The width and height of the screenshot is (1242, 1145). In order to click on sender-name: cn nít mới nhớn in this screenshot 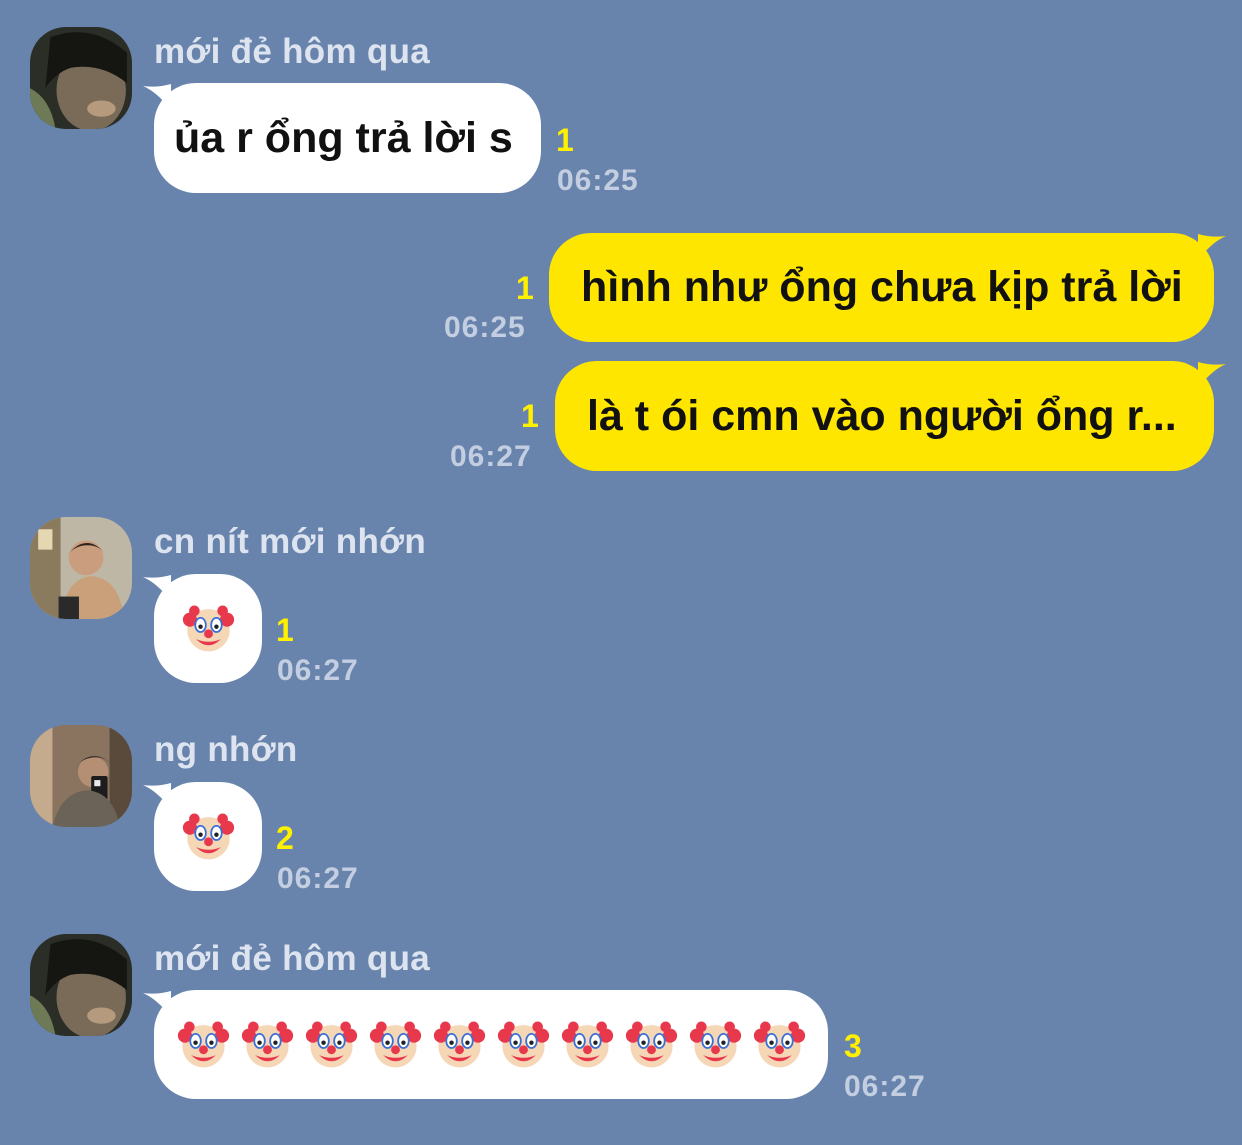, I will do `click(290, 541)`.